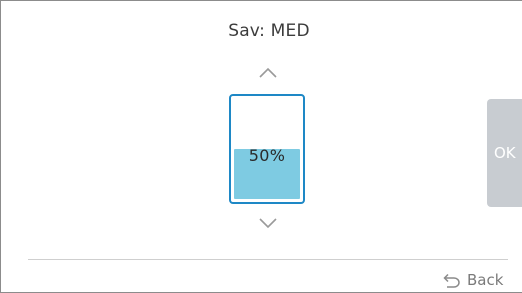  What do you see at coordinates (268, 73) in the screenshot?
I see `chevron-up-icon` at bounding box center [268, 73].